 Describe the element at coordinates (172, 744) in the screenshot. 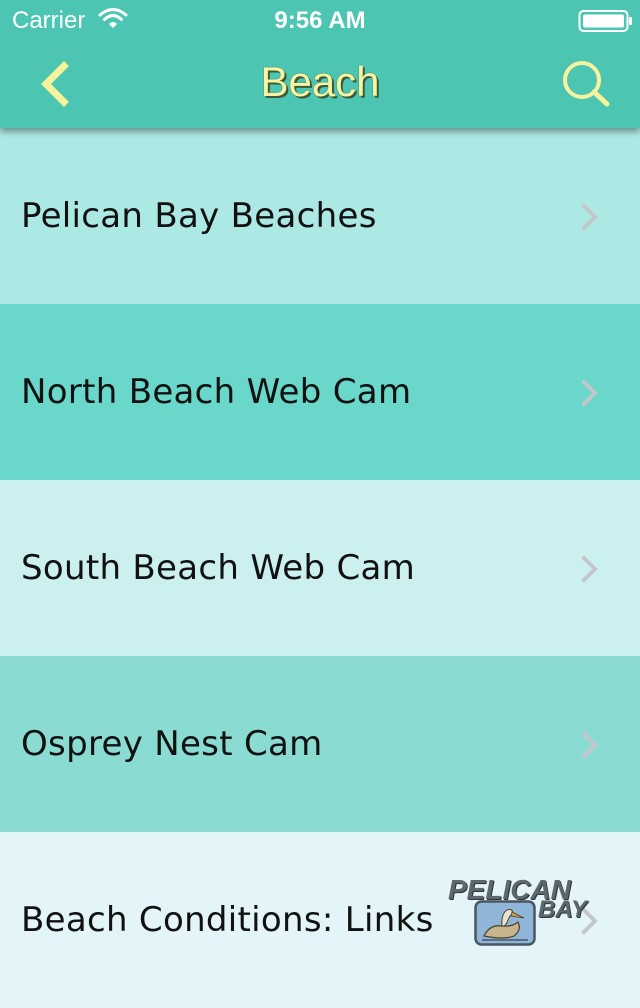

I see `list-item-label: Osprey Nest Cam` at that location.